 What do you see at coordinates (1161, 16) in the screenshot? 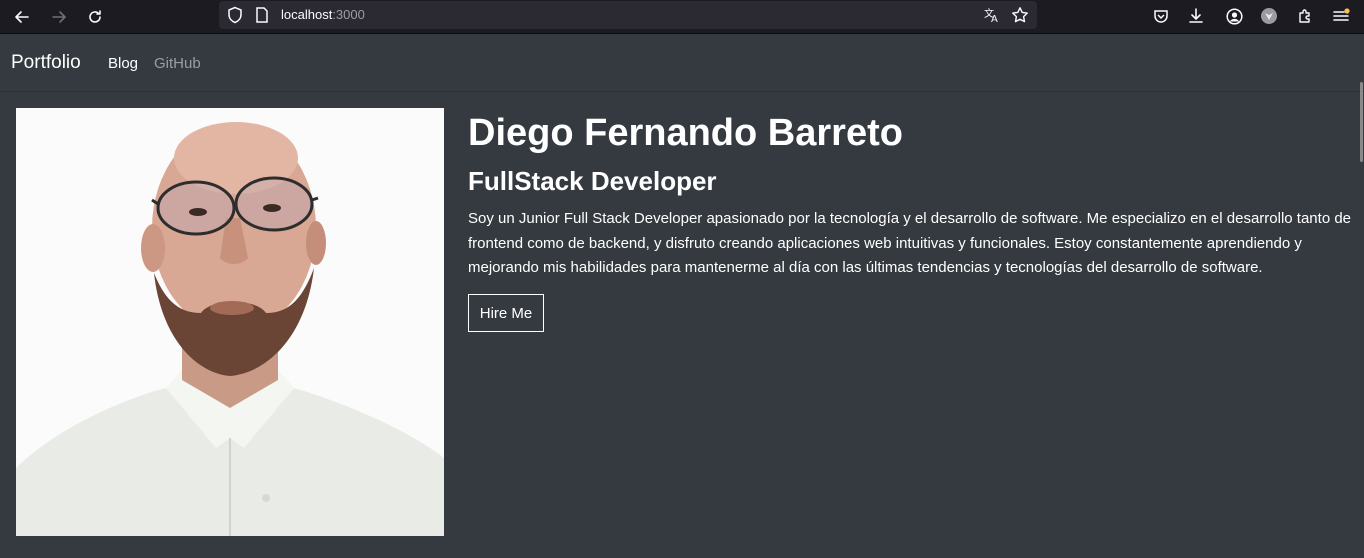
I see `pocket-icon` at bounding box center [1161, 16].